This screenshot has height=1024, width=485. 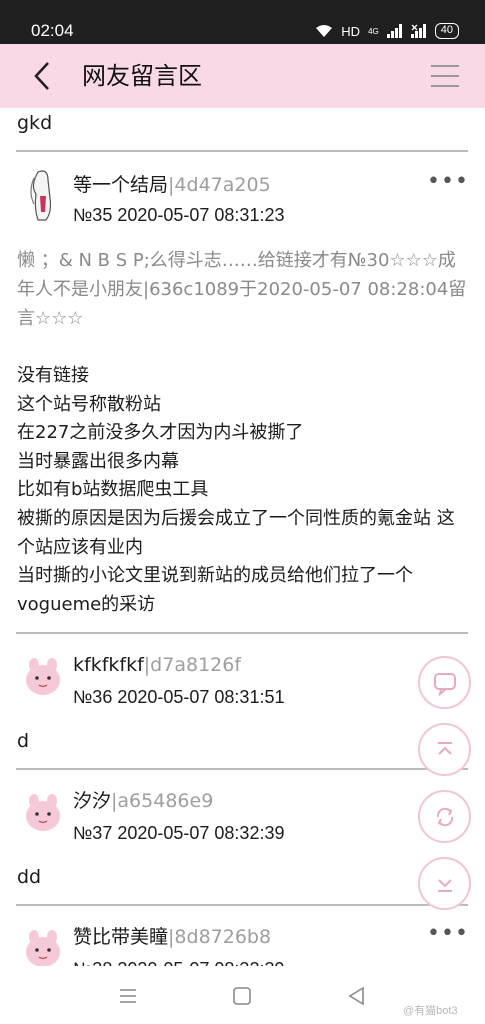 I want to click on username: 赞比带美瞳|8d8726b8, so click(x=172, y=937).